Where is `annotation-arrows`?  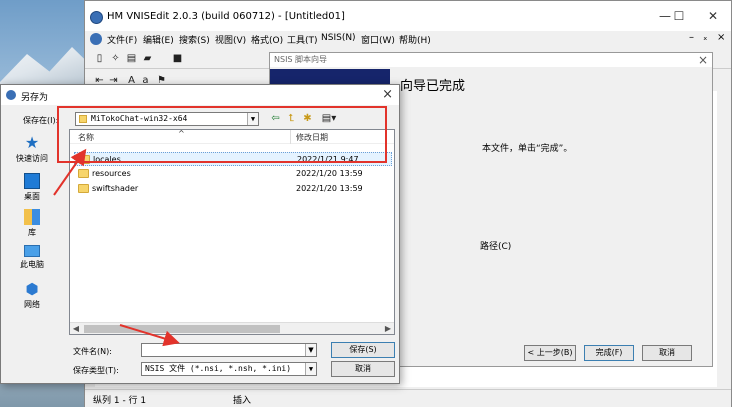
annotation-arrows is located at coordinates (116, 247).